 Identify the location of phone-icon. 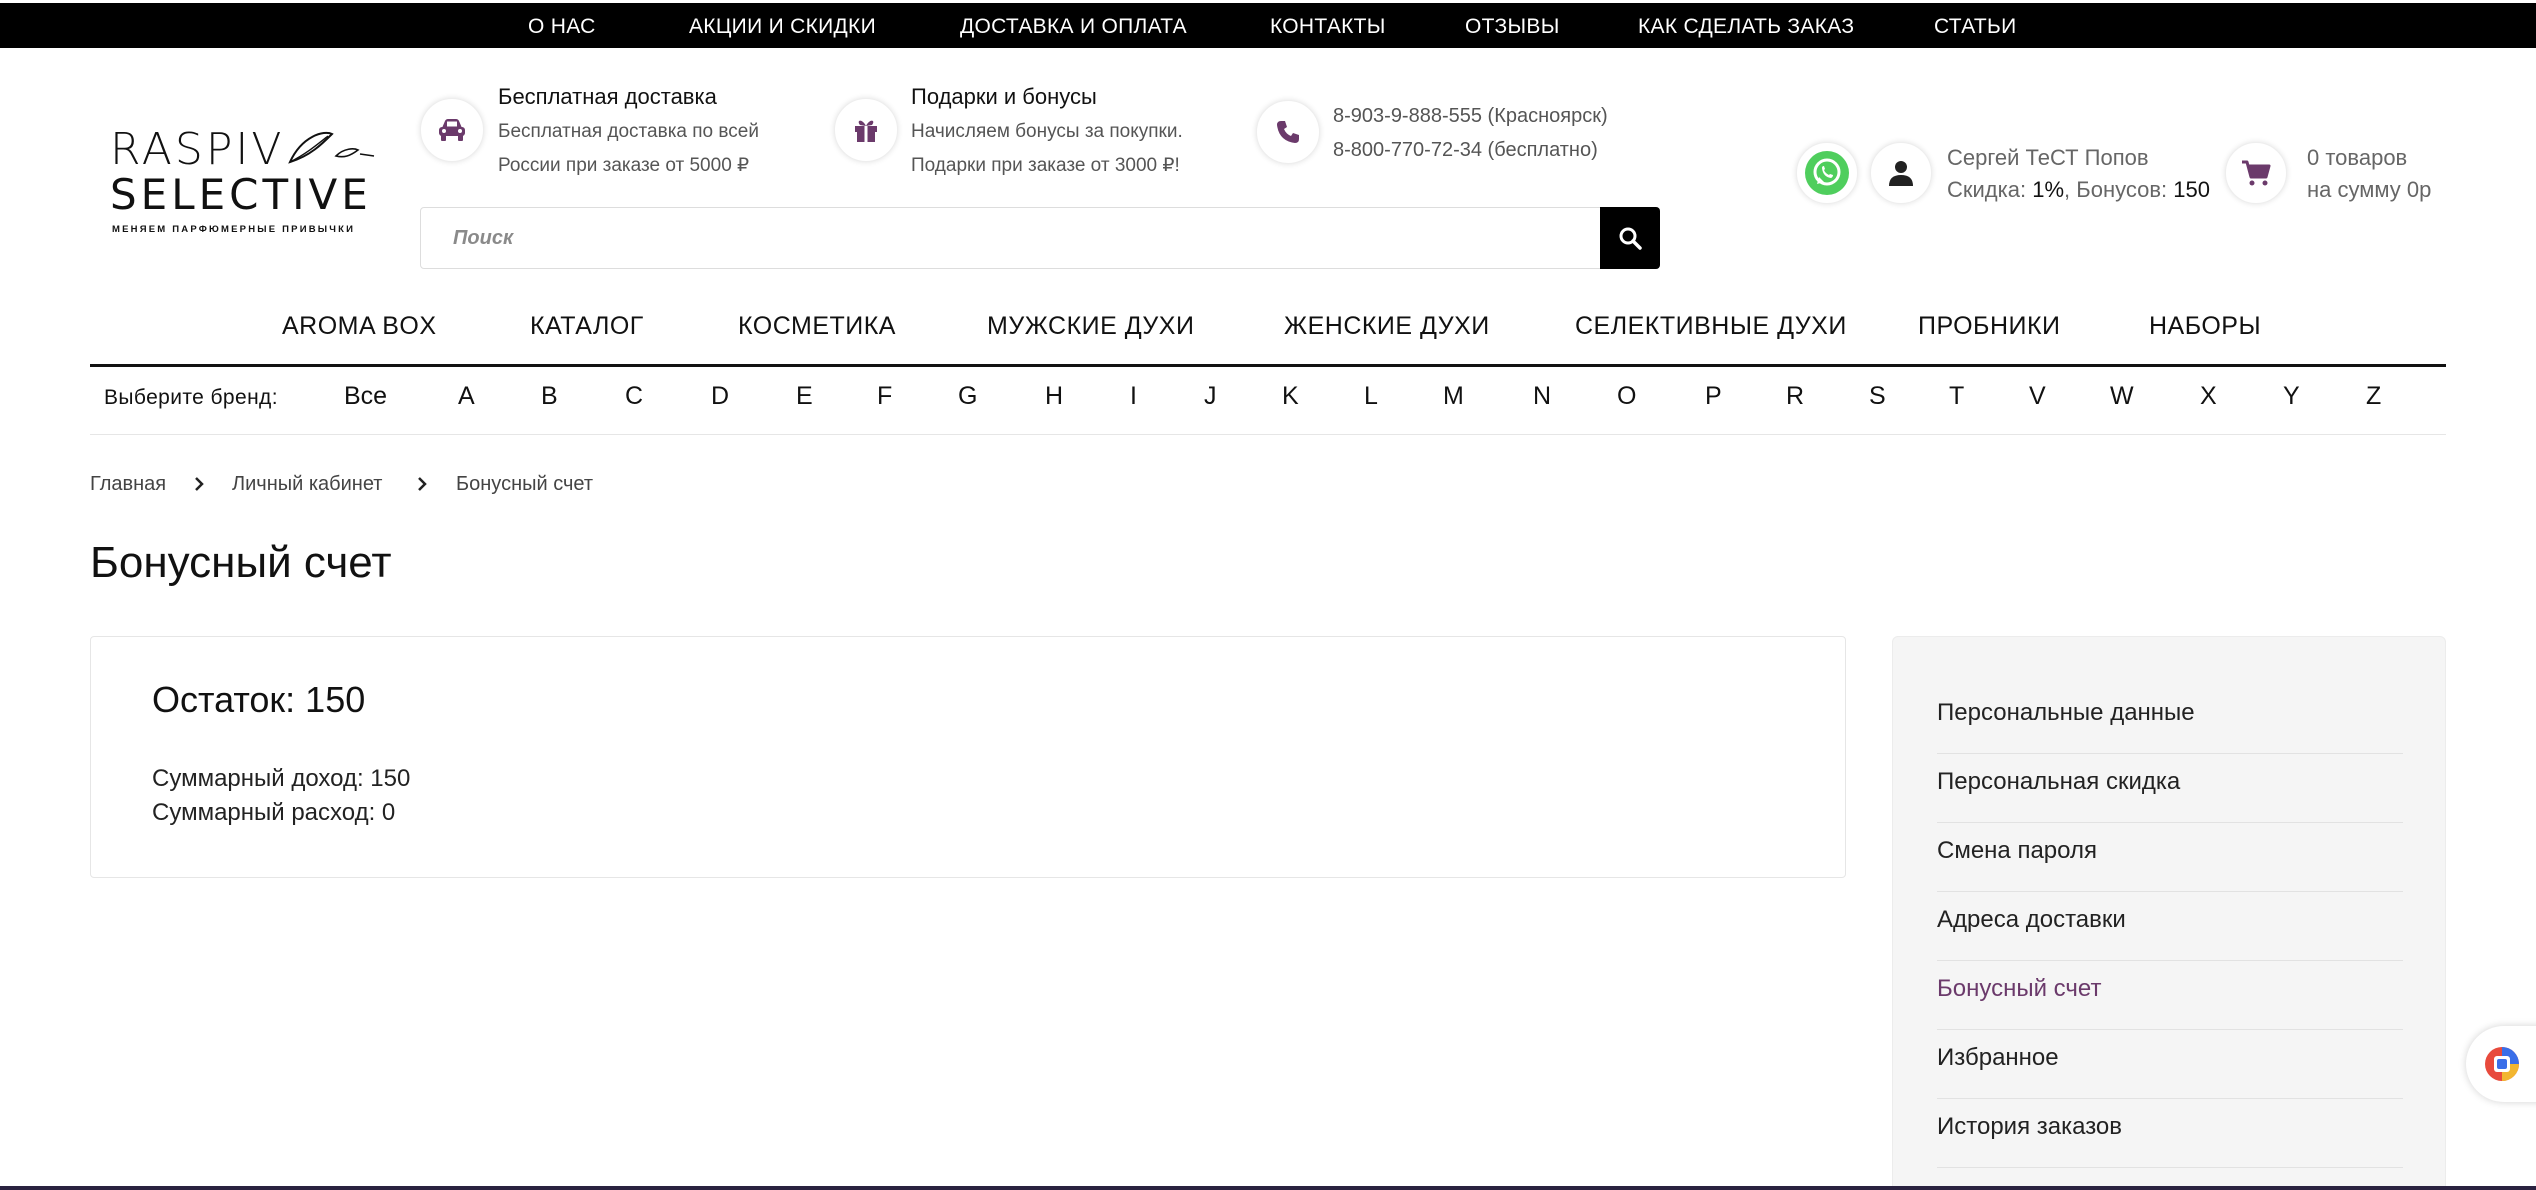
(1288, 132).